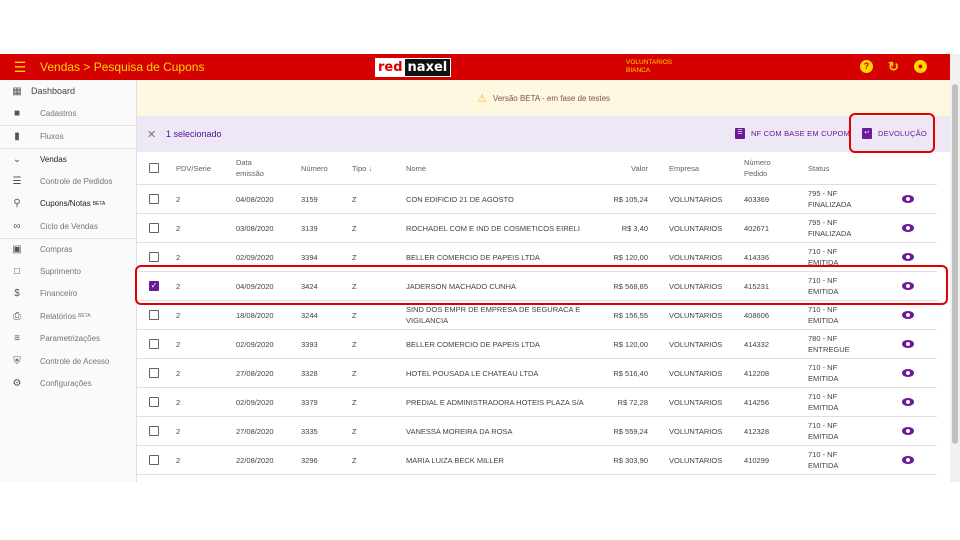 Image resolution: width=960 pixels, height=540 pixels. What do you see at coordinates (630, 344) in the screenshot?
I see `cell-valor: R$ 120,00` at bounding box center [630, 344].